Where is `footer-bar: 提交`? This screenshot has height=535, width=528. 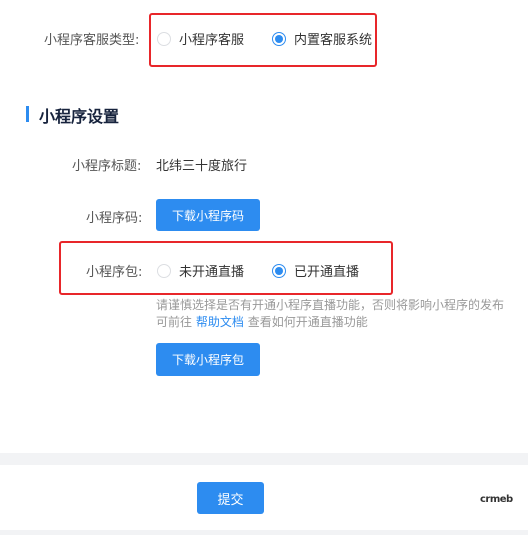 footer-bar: 提交 is located at coordinates (264, 497).